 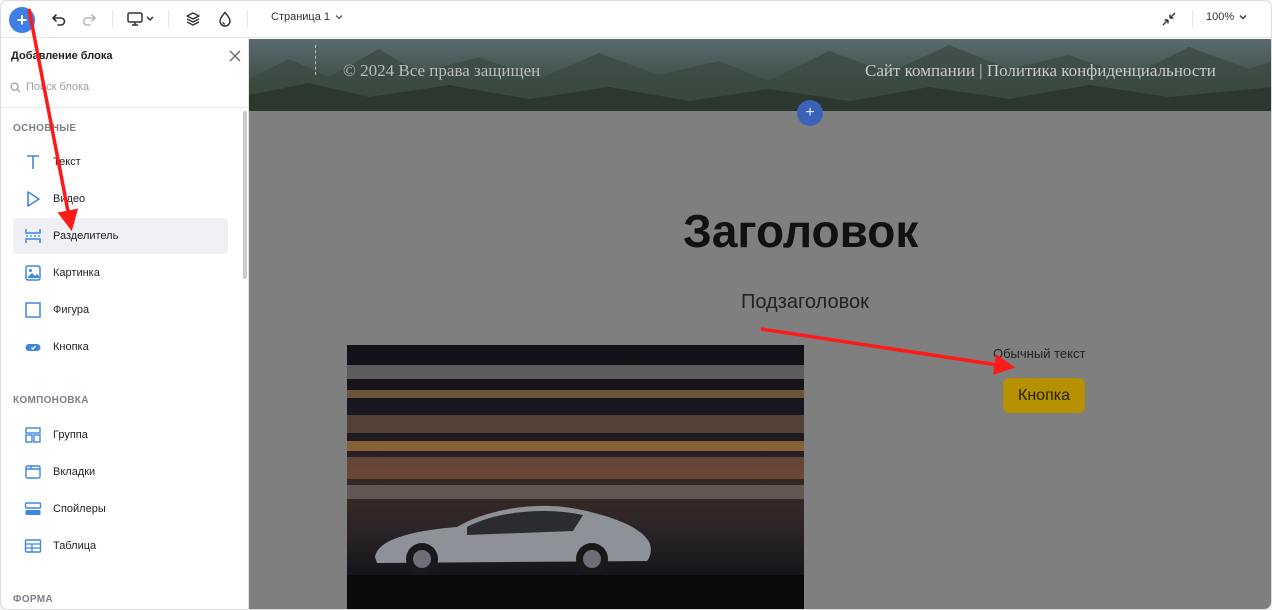 What do you see at coordinates (70, 435) in the screenshot?
I see `block-item-label: Группа` at bounding box center [70, 435].